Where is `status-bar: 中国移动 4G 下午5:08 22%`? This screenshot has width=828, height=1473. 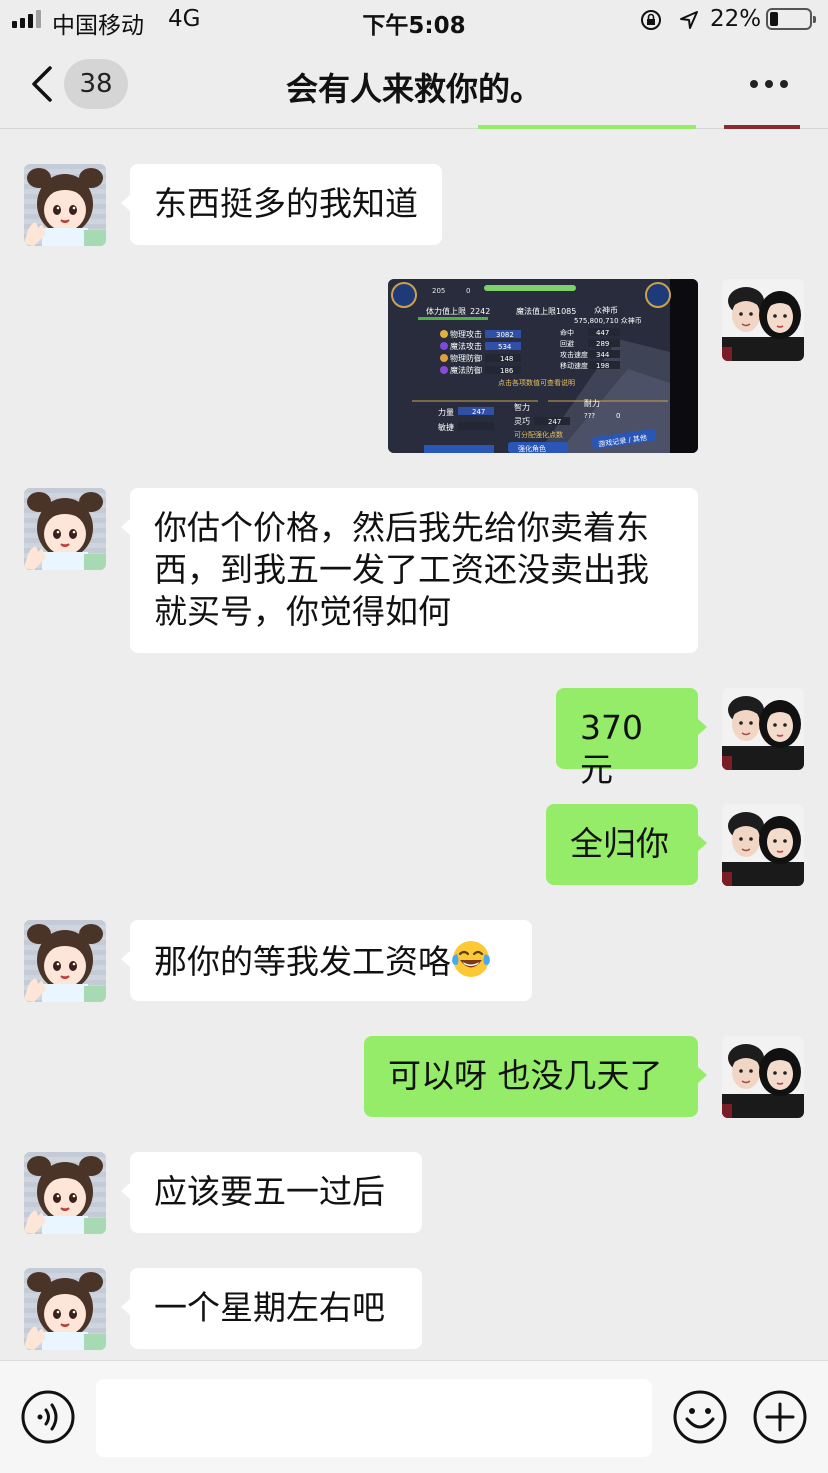
status-bar: 中国移动 4G 下午5:08 22% is located at coordinates (414, 21).